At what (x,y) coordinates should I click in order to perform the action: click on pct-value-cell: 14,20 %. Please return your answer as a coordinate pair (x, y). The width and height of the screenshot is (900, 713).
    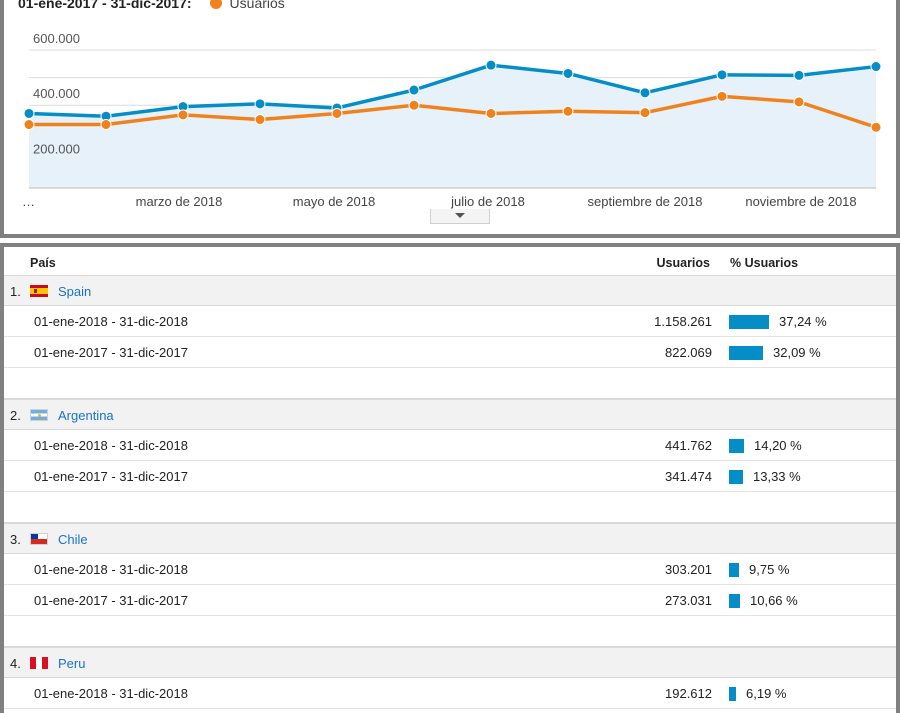
    Looking at the image, I should click on (778, 445).